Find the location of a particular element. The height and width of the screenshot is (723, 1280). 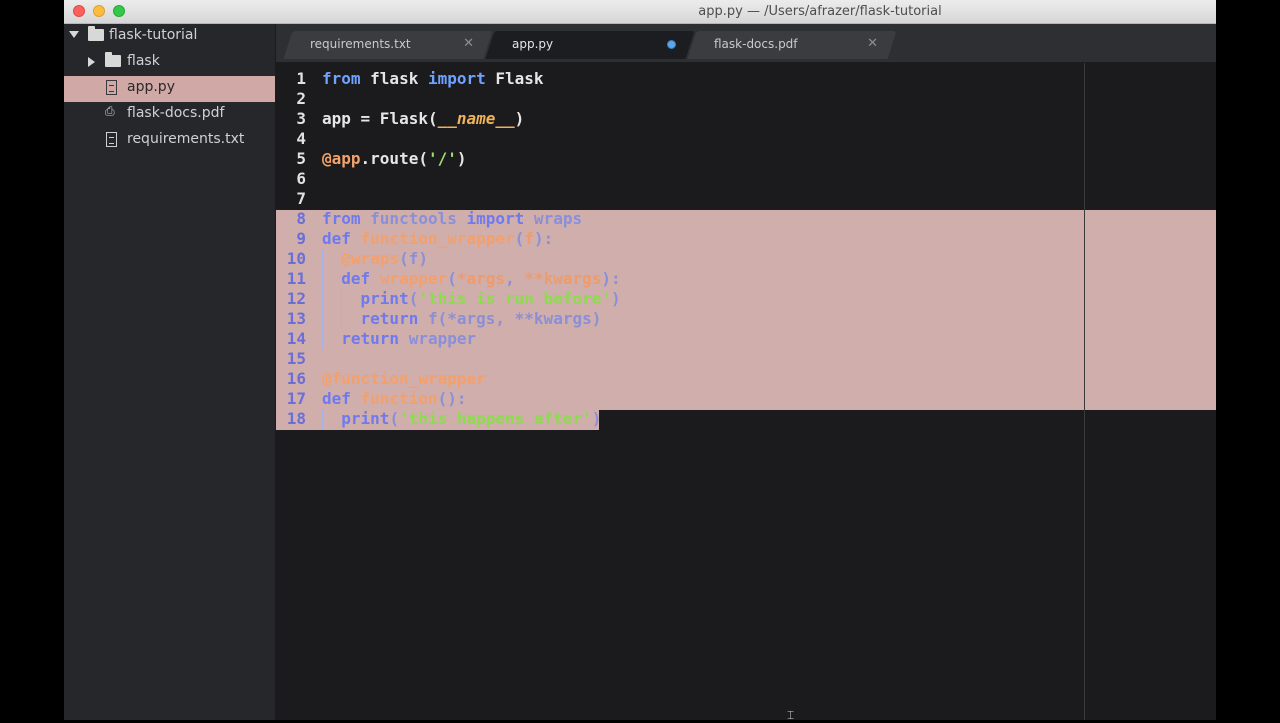

sidebar-root-folder: flask-tutorial is located at coordinates (169, 37).